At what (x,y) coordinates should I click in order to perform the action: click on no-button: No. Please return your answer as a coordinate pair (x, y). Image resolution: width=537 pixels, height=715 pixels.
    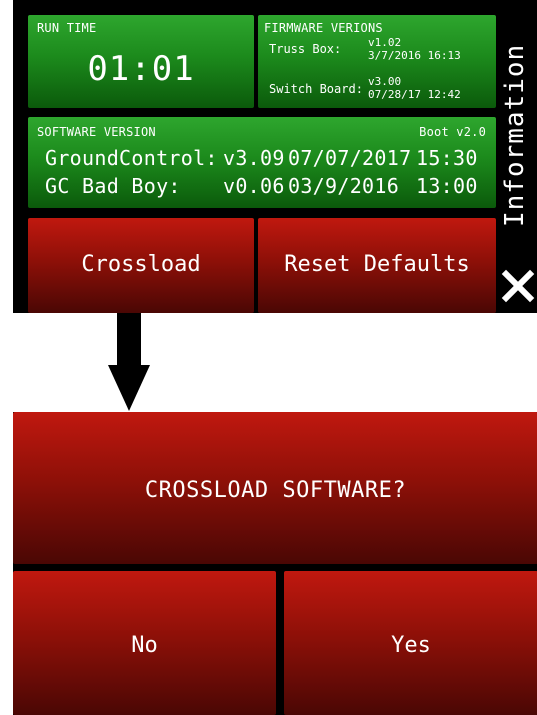
    Looking at the image, I should click on (144, 643).